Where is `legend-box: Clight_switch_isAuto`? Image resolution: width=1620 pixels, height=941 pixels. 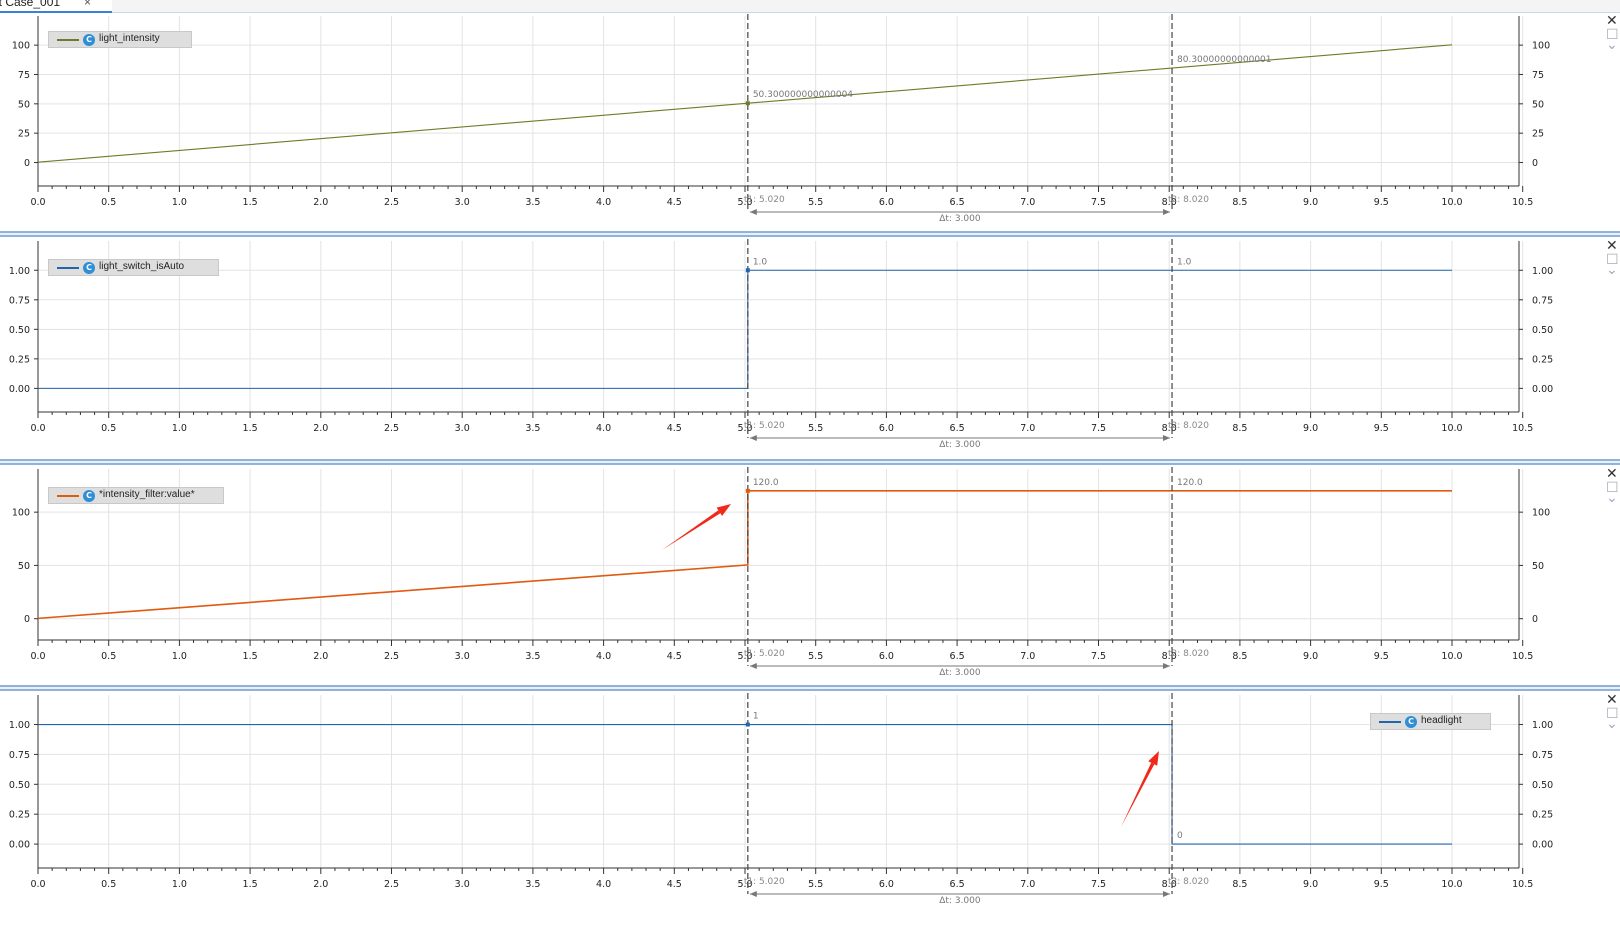 legend-box: Clight_switch_isAuto is located at coordinates (133, 267).